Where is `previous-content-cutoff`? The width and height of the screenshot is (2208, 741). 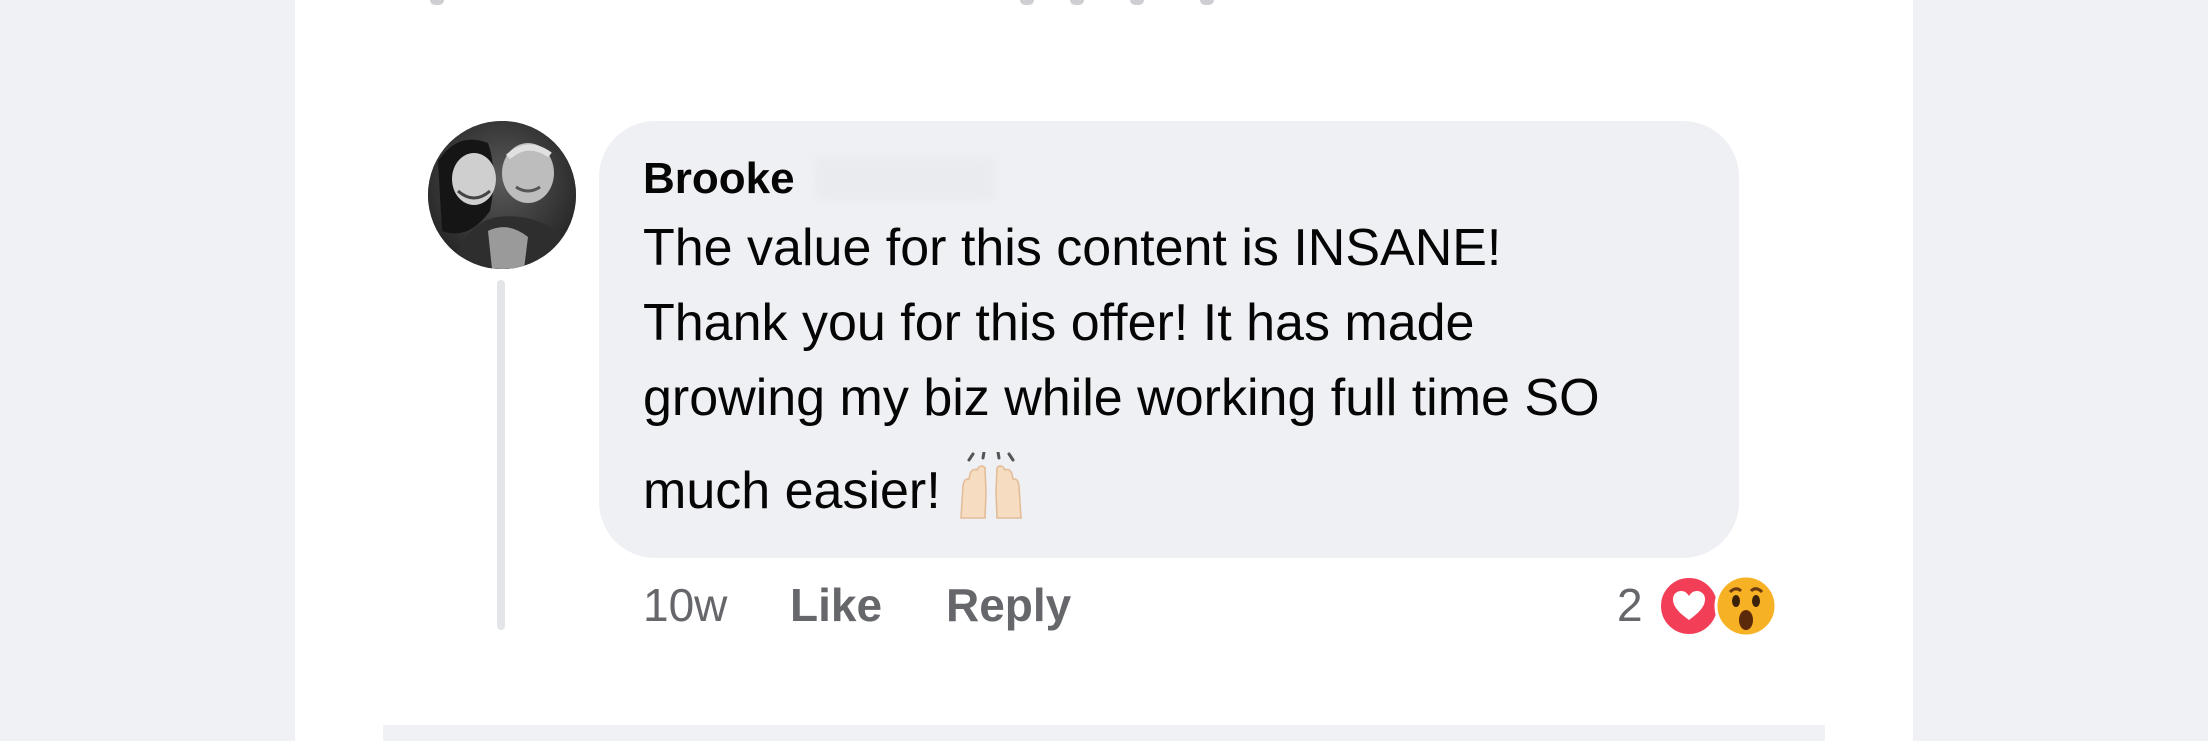
previous-content-cutoff is located at coordinates (820, 3).